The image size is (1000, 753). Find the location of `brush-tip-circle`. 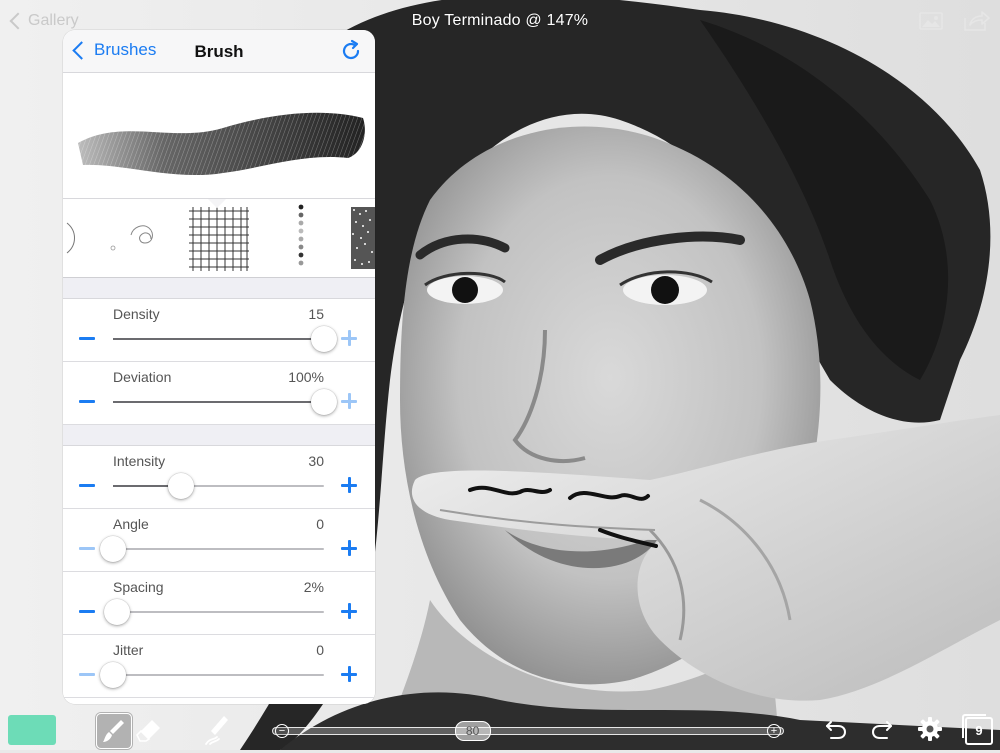

brush-tip-circle is located at coordinates (70, 238).